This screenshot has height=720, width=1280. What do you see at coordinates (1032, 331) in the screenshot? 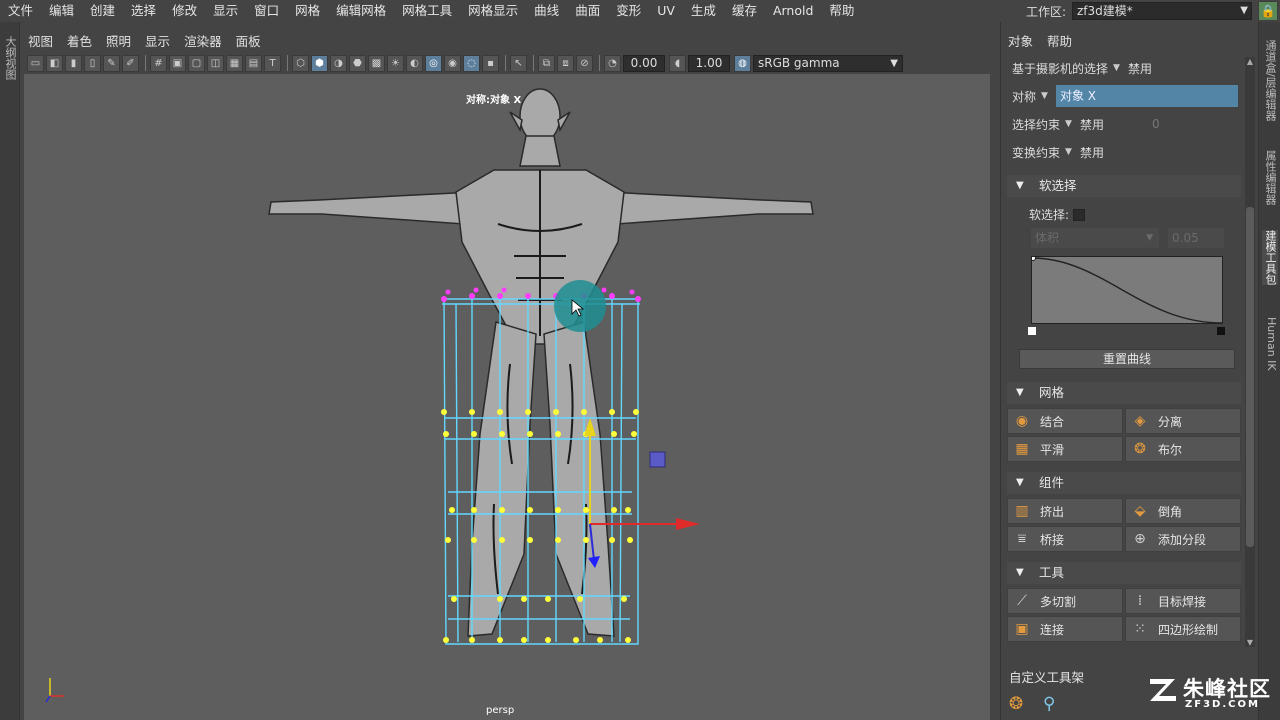
I see `curve-key-start` at bounding box center [1032, 331].